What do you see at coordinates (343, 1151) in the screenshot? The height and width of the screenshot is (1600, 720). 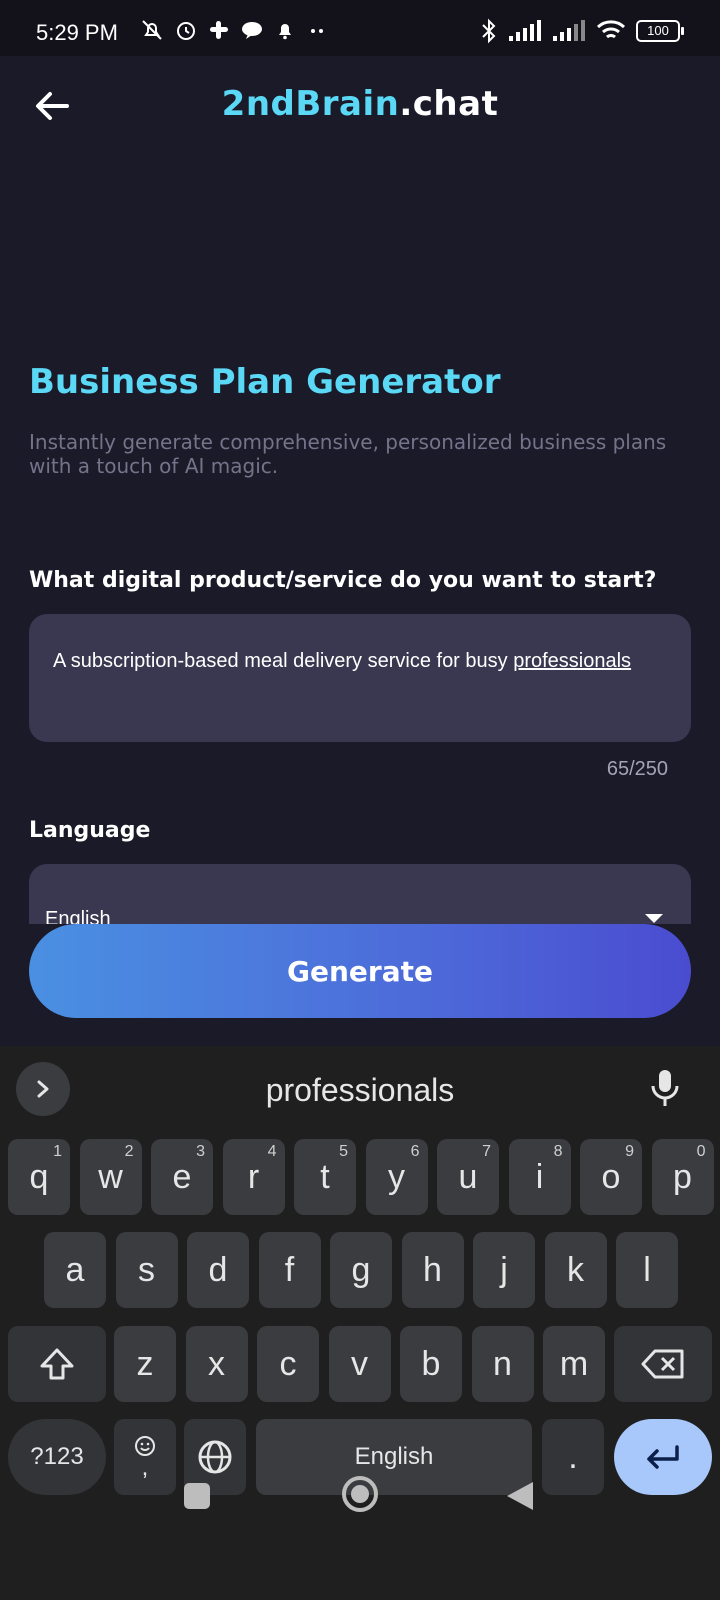 I see `key-hint: 5` at bounding box center [343, 1151].